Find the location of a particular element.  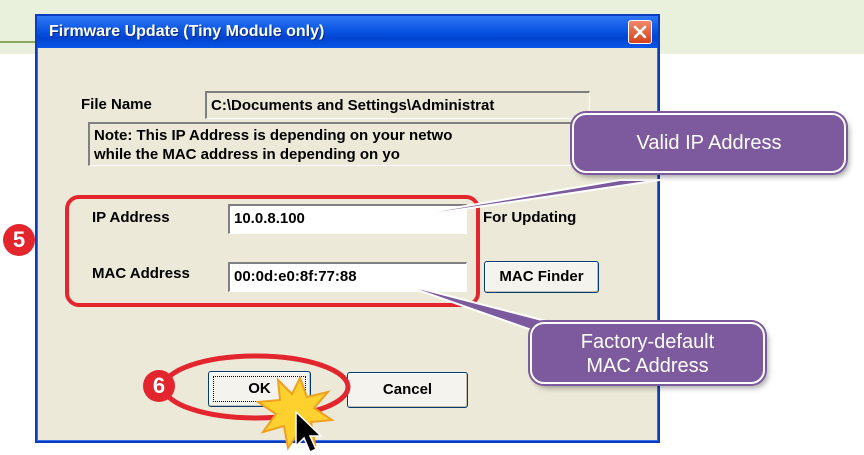

file-name-label: File Name is located at coordinates (116, 104).